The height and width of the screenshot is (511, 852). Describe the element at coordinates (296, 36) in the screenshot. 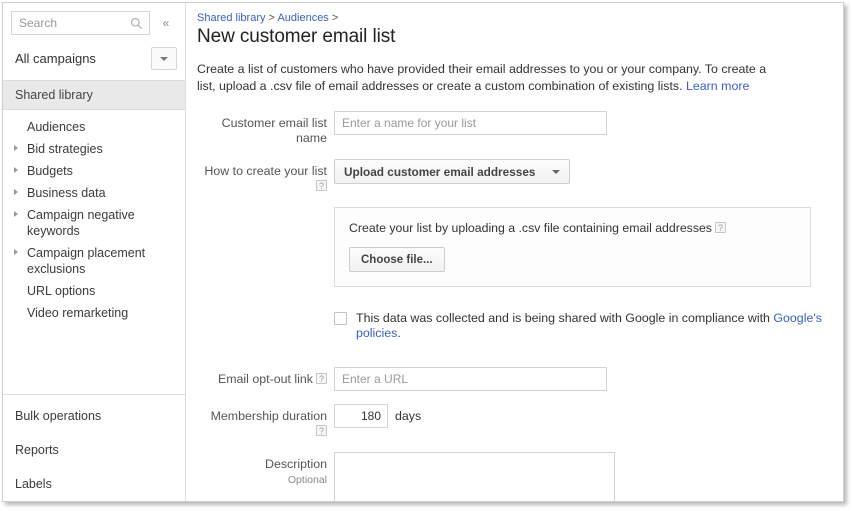

I see `page-title: New customer email list` at that location.